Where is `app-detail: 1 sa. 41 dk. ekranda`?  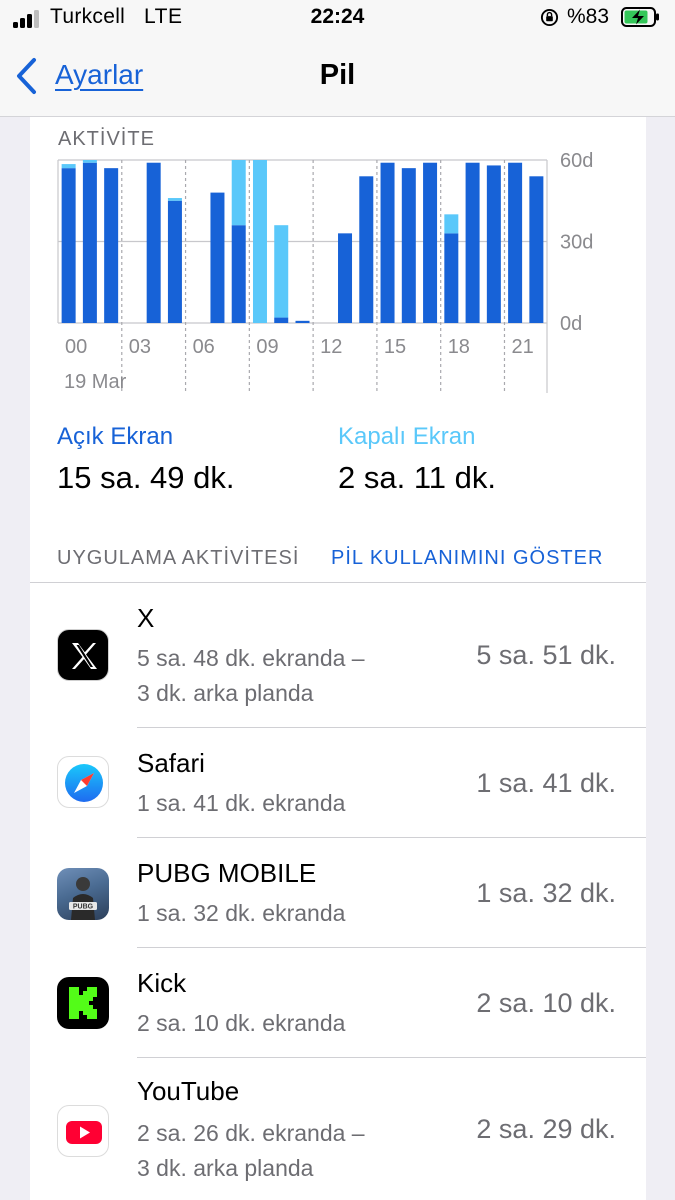
app-detail: 1 sa. 41 dk. ekranda is located at coordinates (241, 803).